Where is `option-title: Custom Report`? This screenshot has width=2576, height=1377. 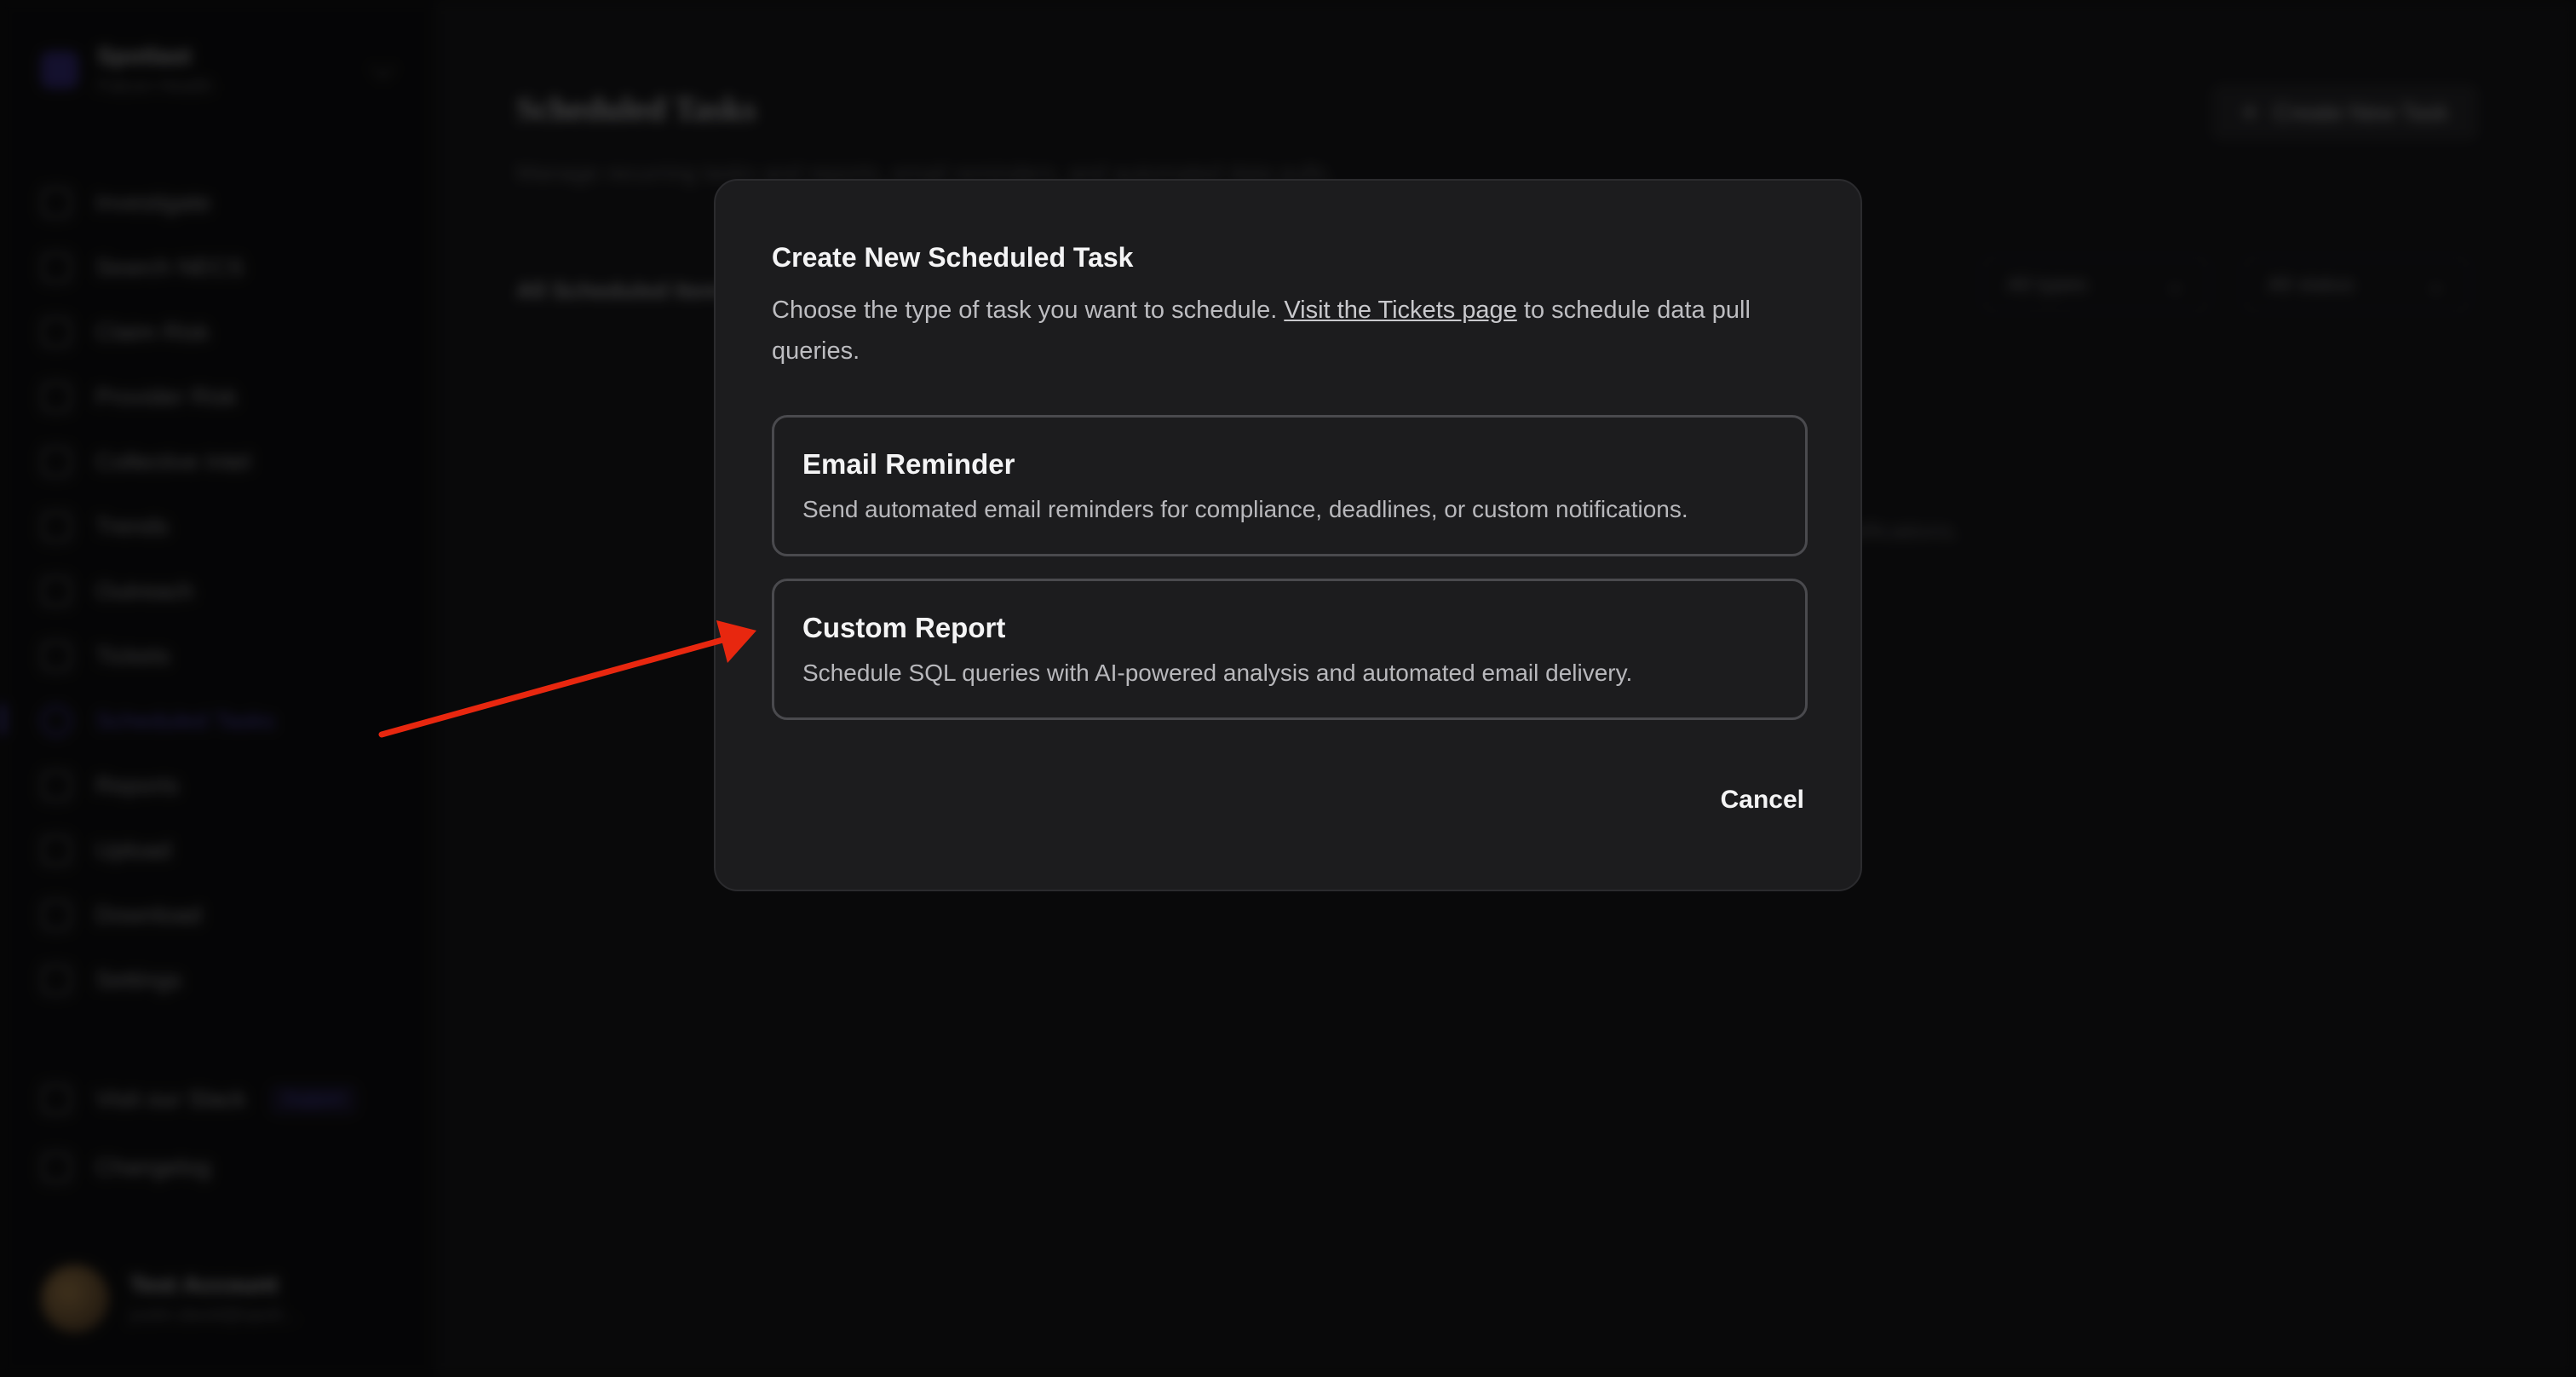
option-title: Custom Report is located at coordinates (904, 627).